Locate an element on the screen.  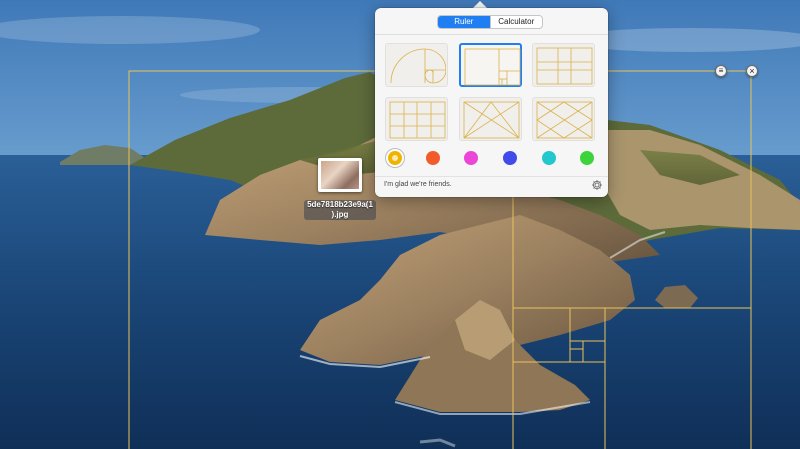
close-icon: × is located at coordinates (752, 71).